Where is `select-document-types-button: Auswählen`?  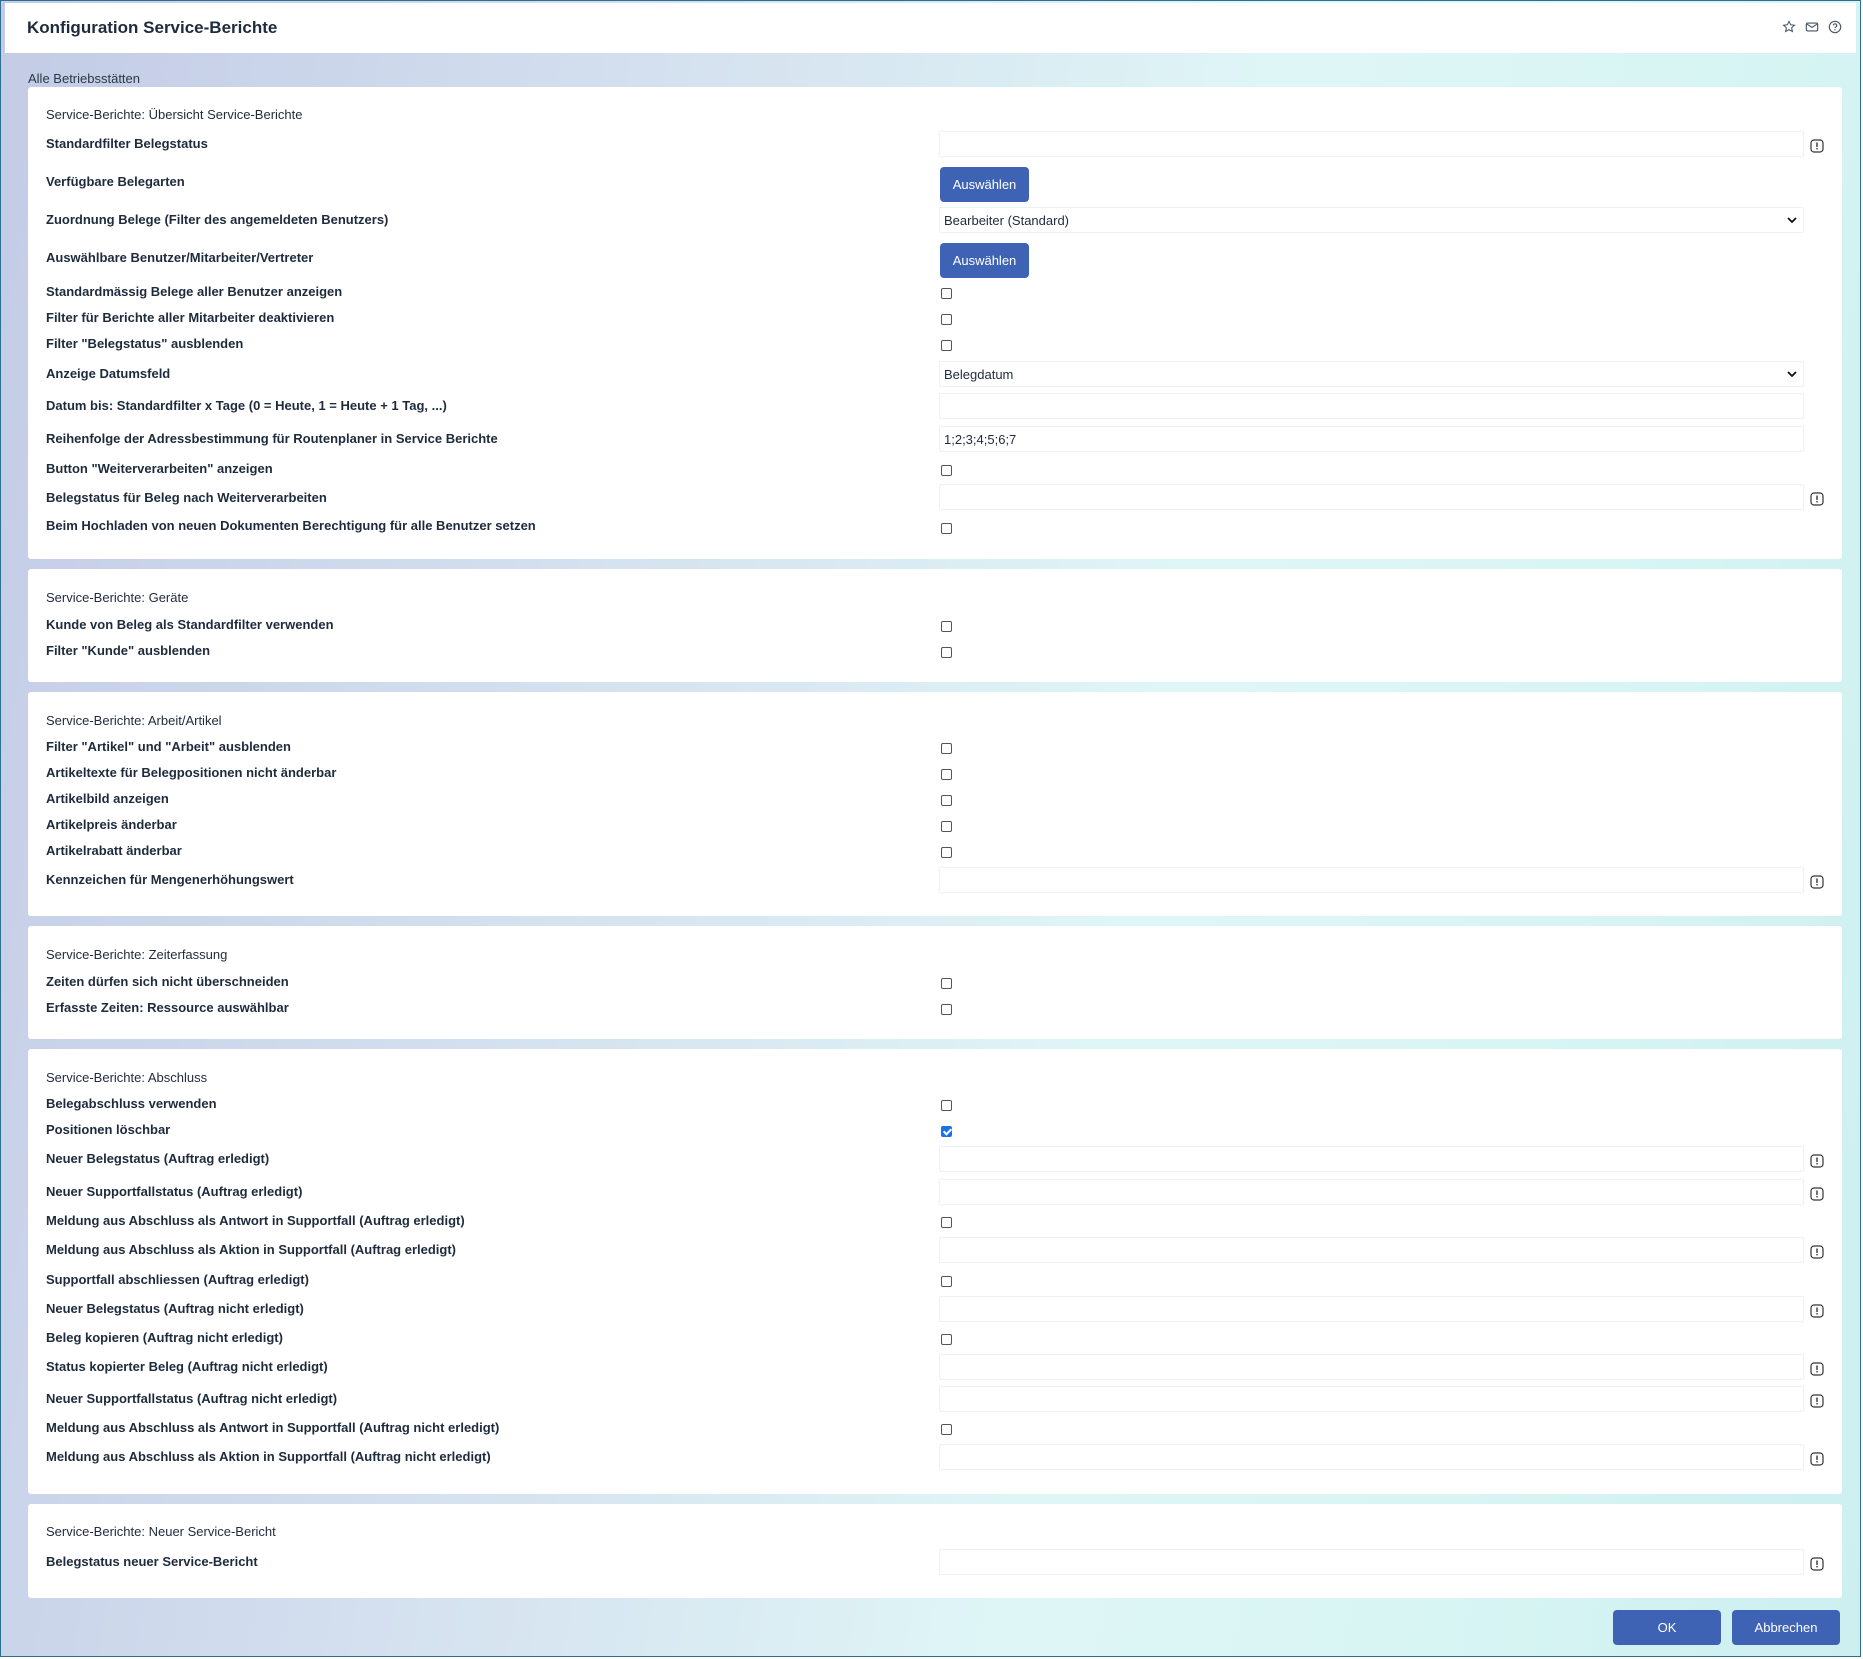 select-document-types-button: Auswählen is located at coordinates (984, 184).